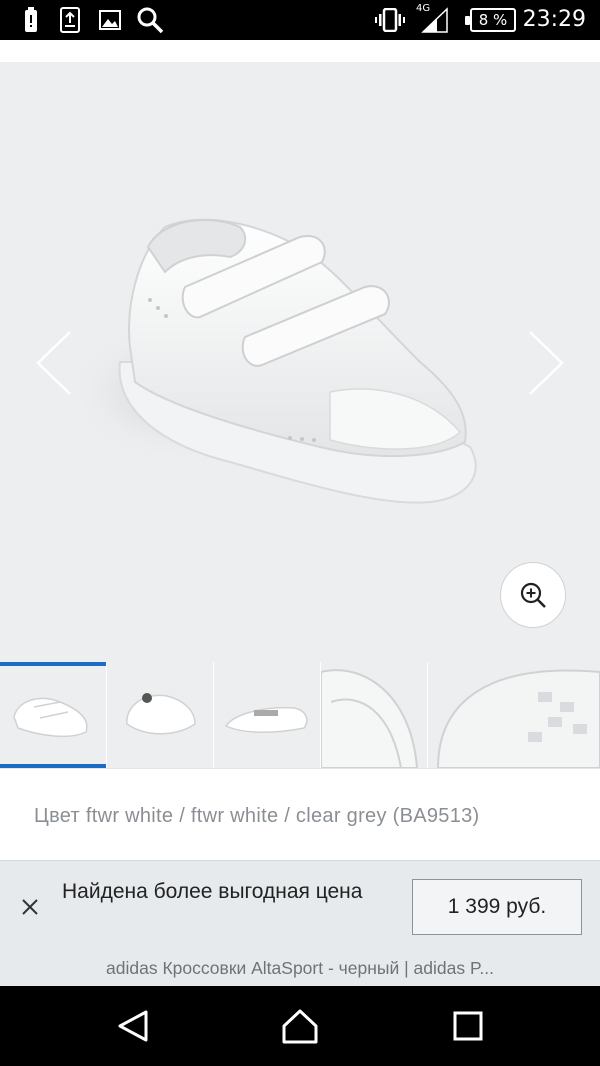 This screenshot has width=600, height=1066. I want to click on recents-button, so click(468, 1026).